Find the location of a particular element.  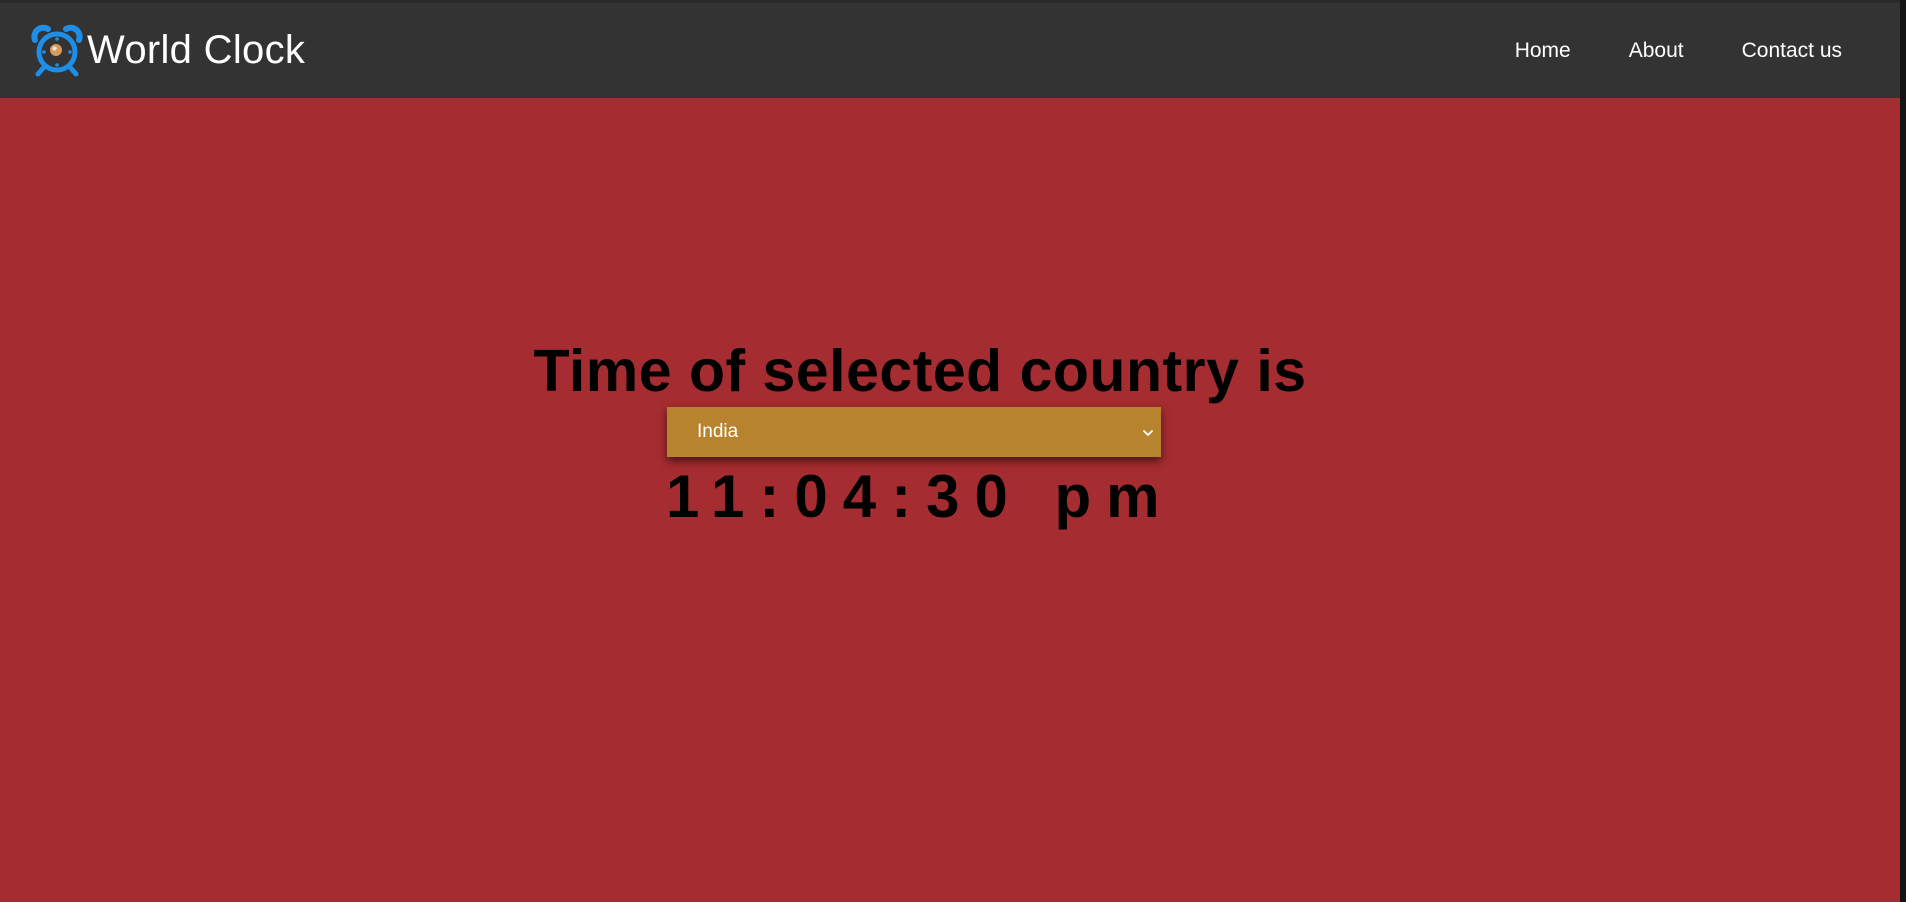

clock-time-display: 11:04:30 pm is located at coordinates (920, 496).